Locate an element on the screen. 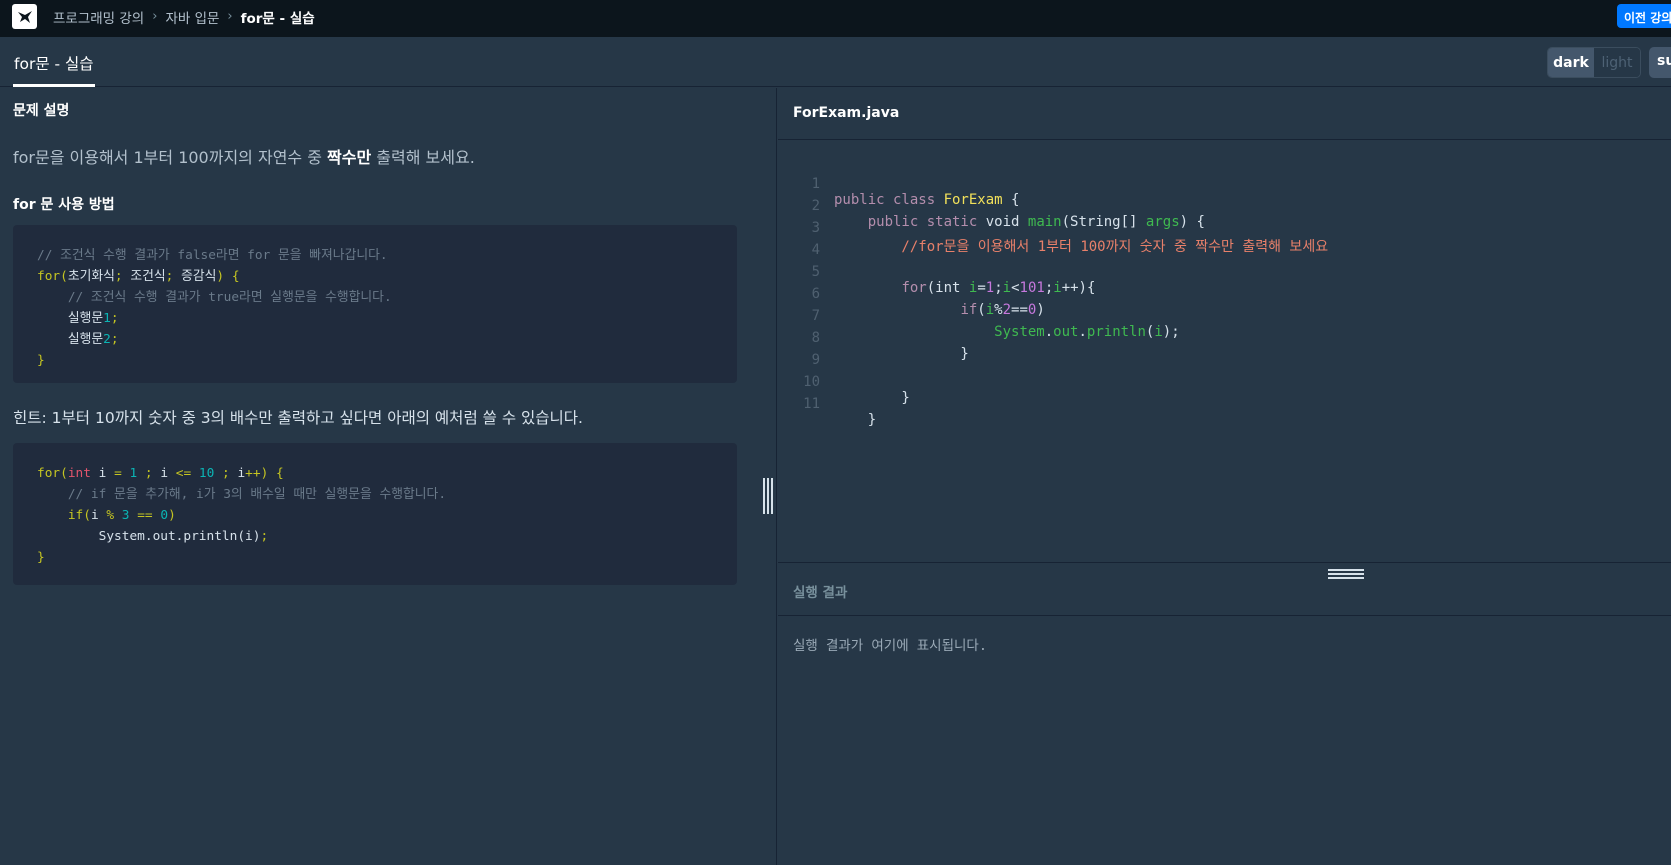 The image size is (1671, 865). breadcrumb: 프로그래밍 강의 › 자바 입문 › for문 - 실습 is located at coordinates (184, 16).